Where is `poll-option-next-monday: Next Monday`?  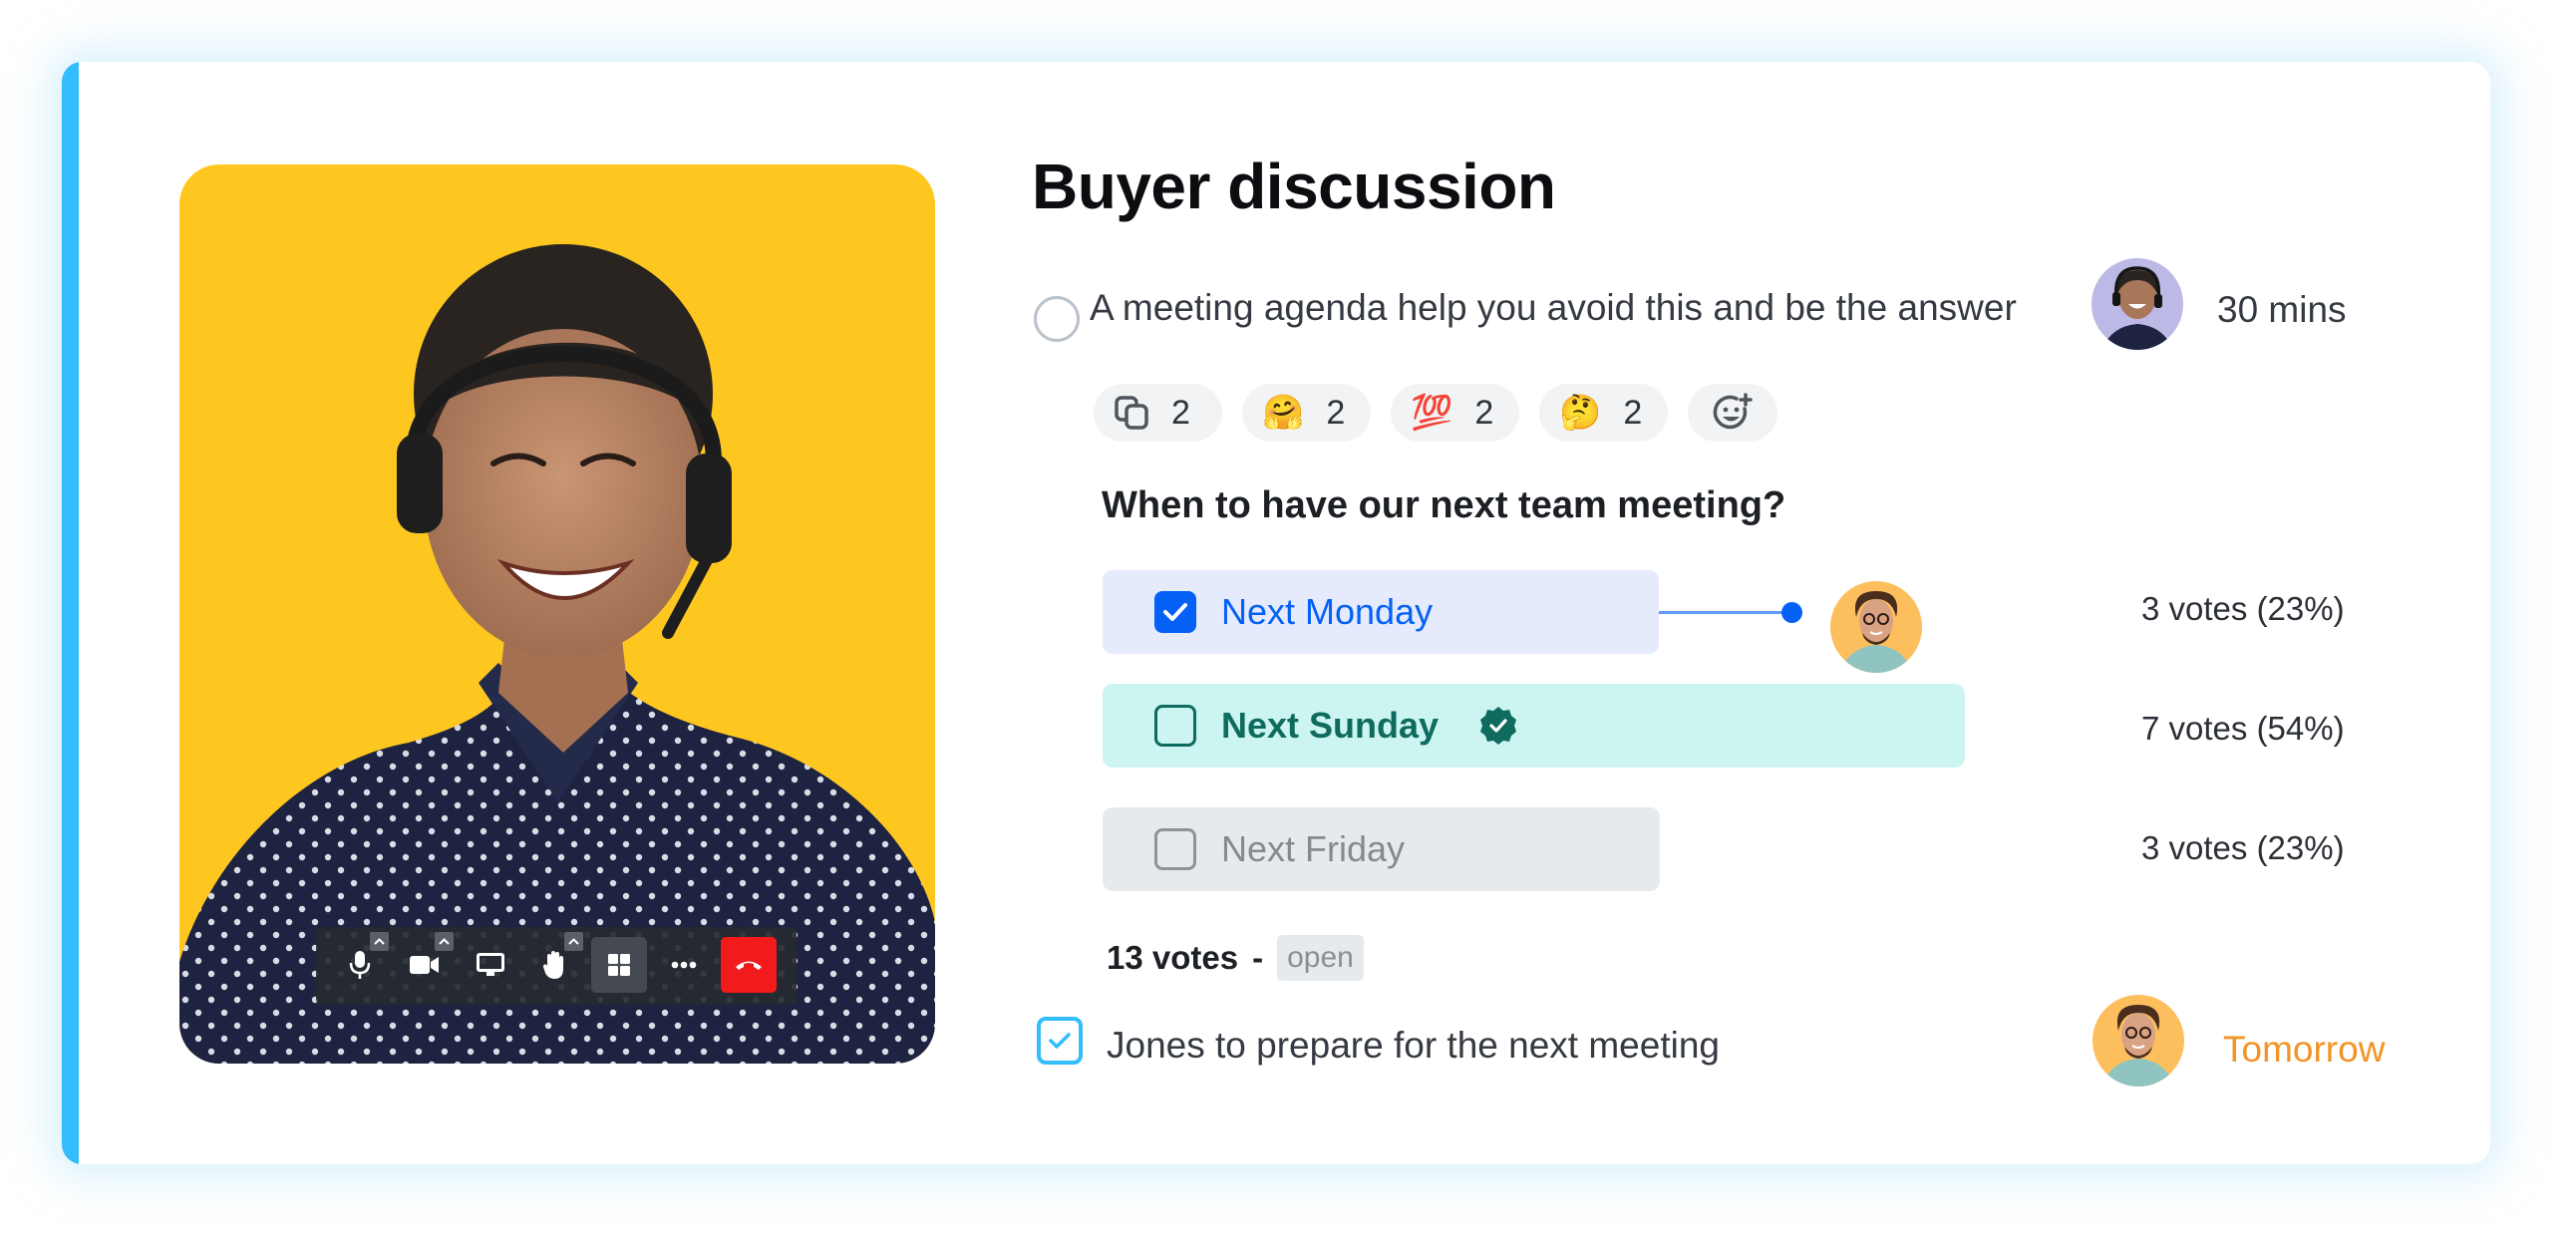 poll-option-next-monday: Next Monday is located at coordinates (1381, 612).